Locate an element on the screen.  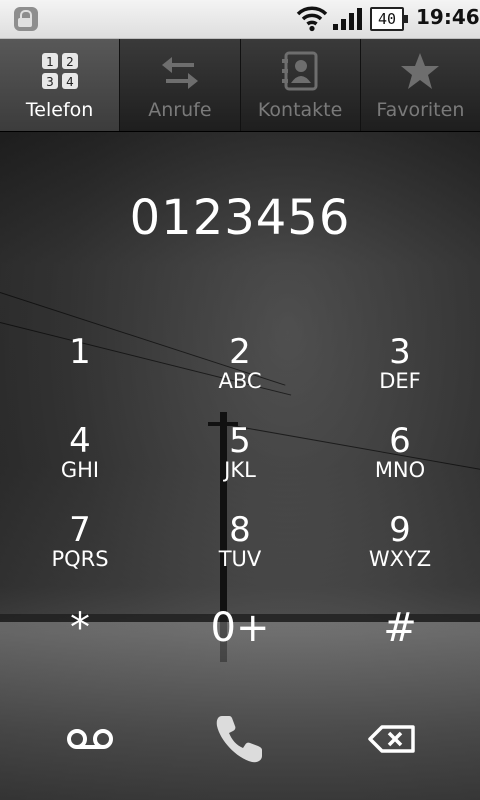
tab-telefon: 1 2 3 4 Telefon is located at coordinates (60, 85).